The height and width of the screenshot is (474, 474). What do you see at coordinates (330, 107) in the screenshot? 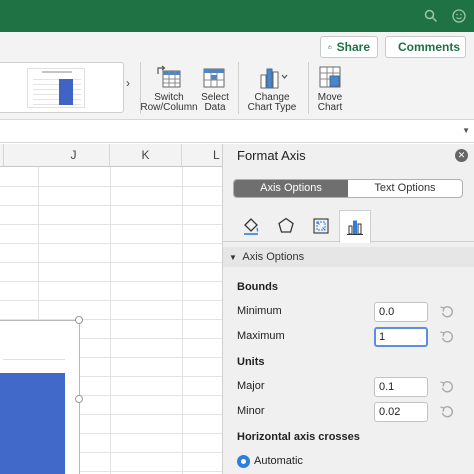
I see `move-chart-label-2: Chart` at bounding box center [330, 107].